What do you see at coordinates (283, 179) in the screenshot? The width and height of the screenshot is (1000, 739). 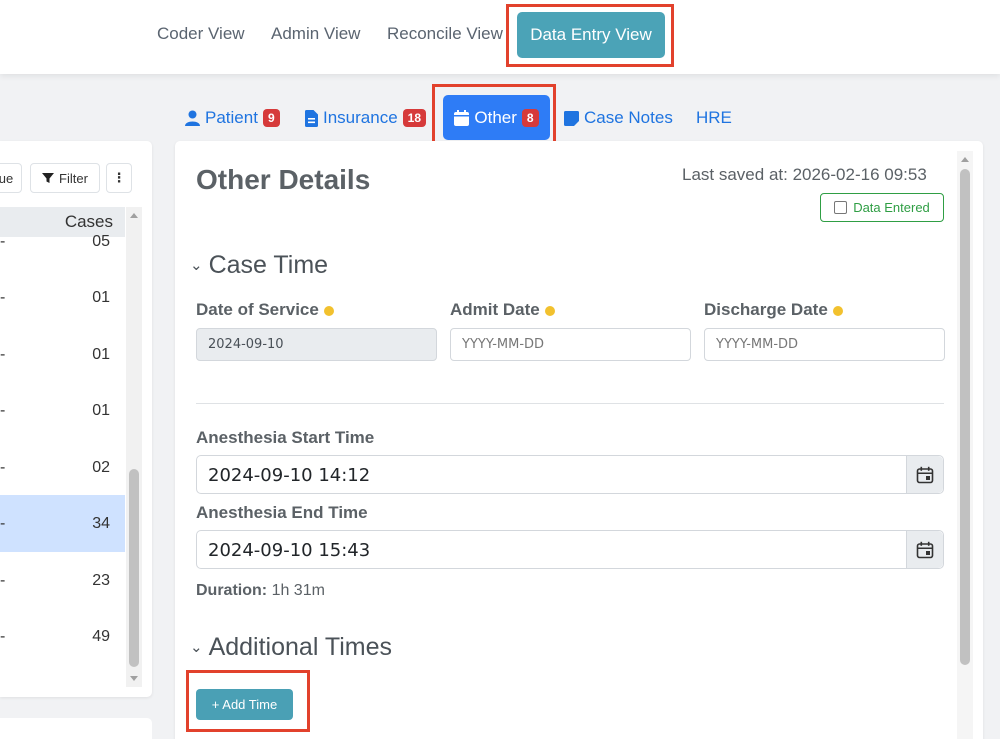 I see `page-title: Other Details` at bounding box center [283, 179].